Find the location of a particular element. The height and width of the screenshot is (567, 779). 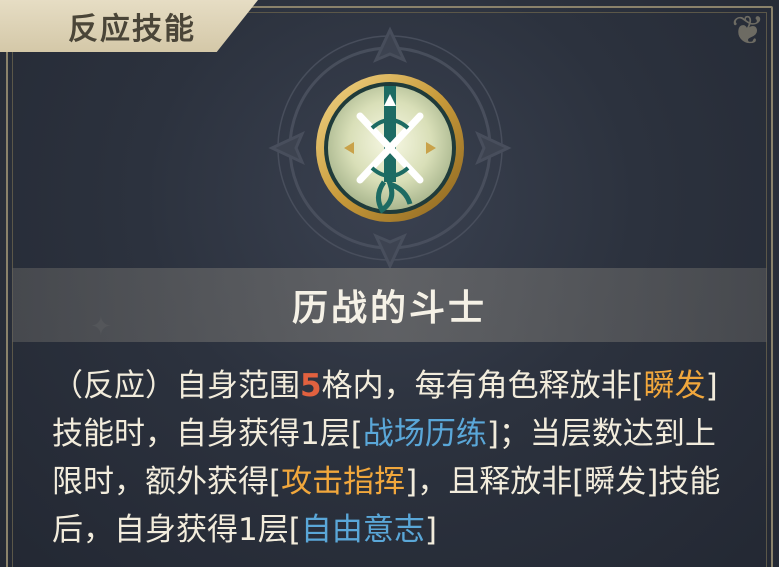

range-value: 5 is located at coordinates (311, 386).